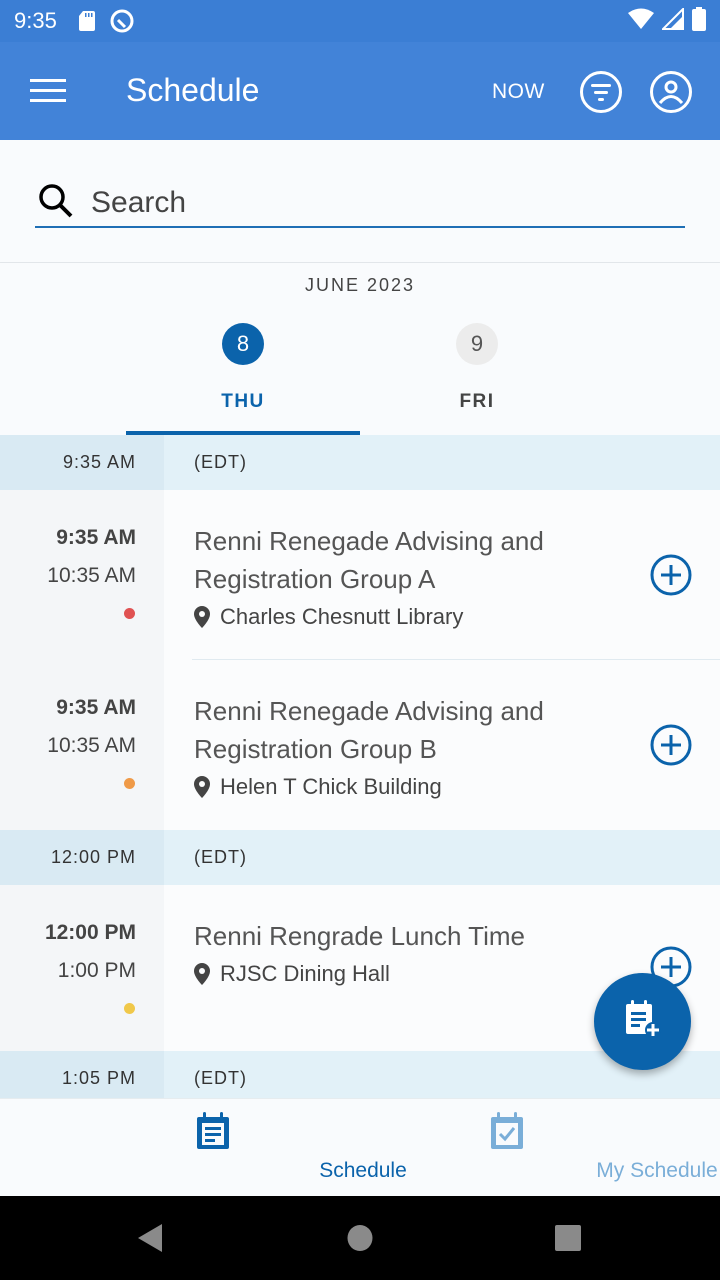 The image size is (720, 1280). Describe the element at coordinates (457, 787) in the screenshot. I see `event-location: Helen T Chick Building` at that location.